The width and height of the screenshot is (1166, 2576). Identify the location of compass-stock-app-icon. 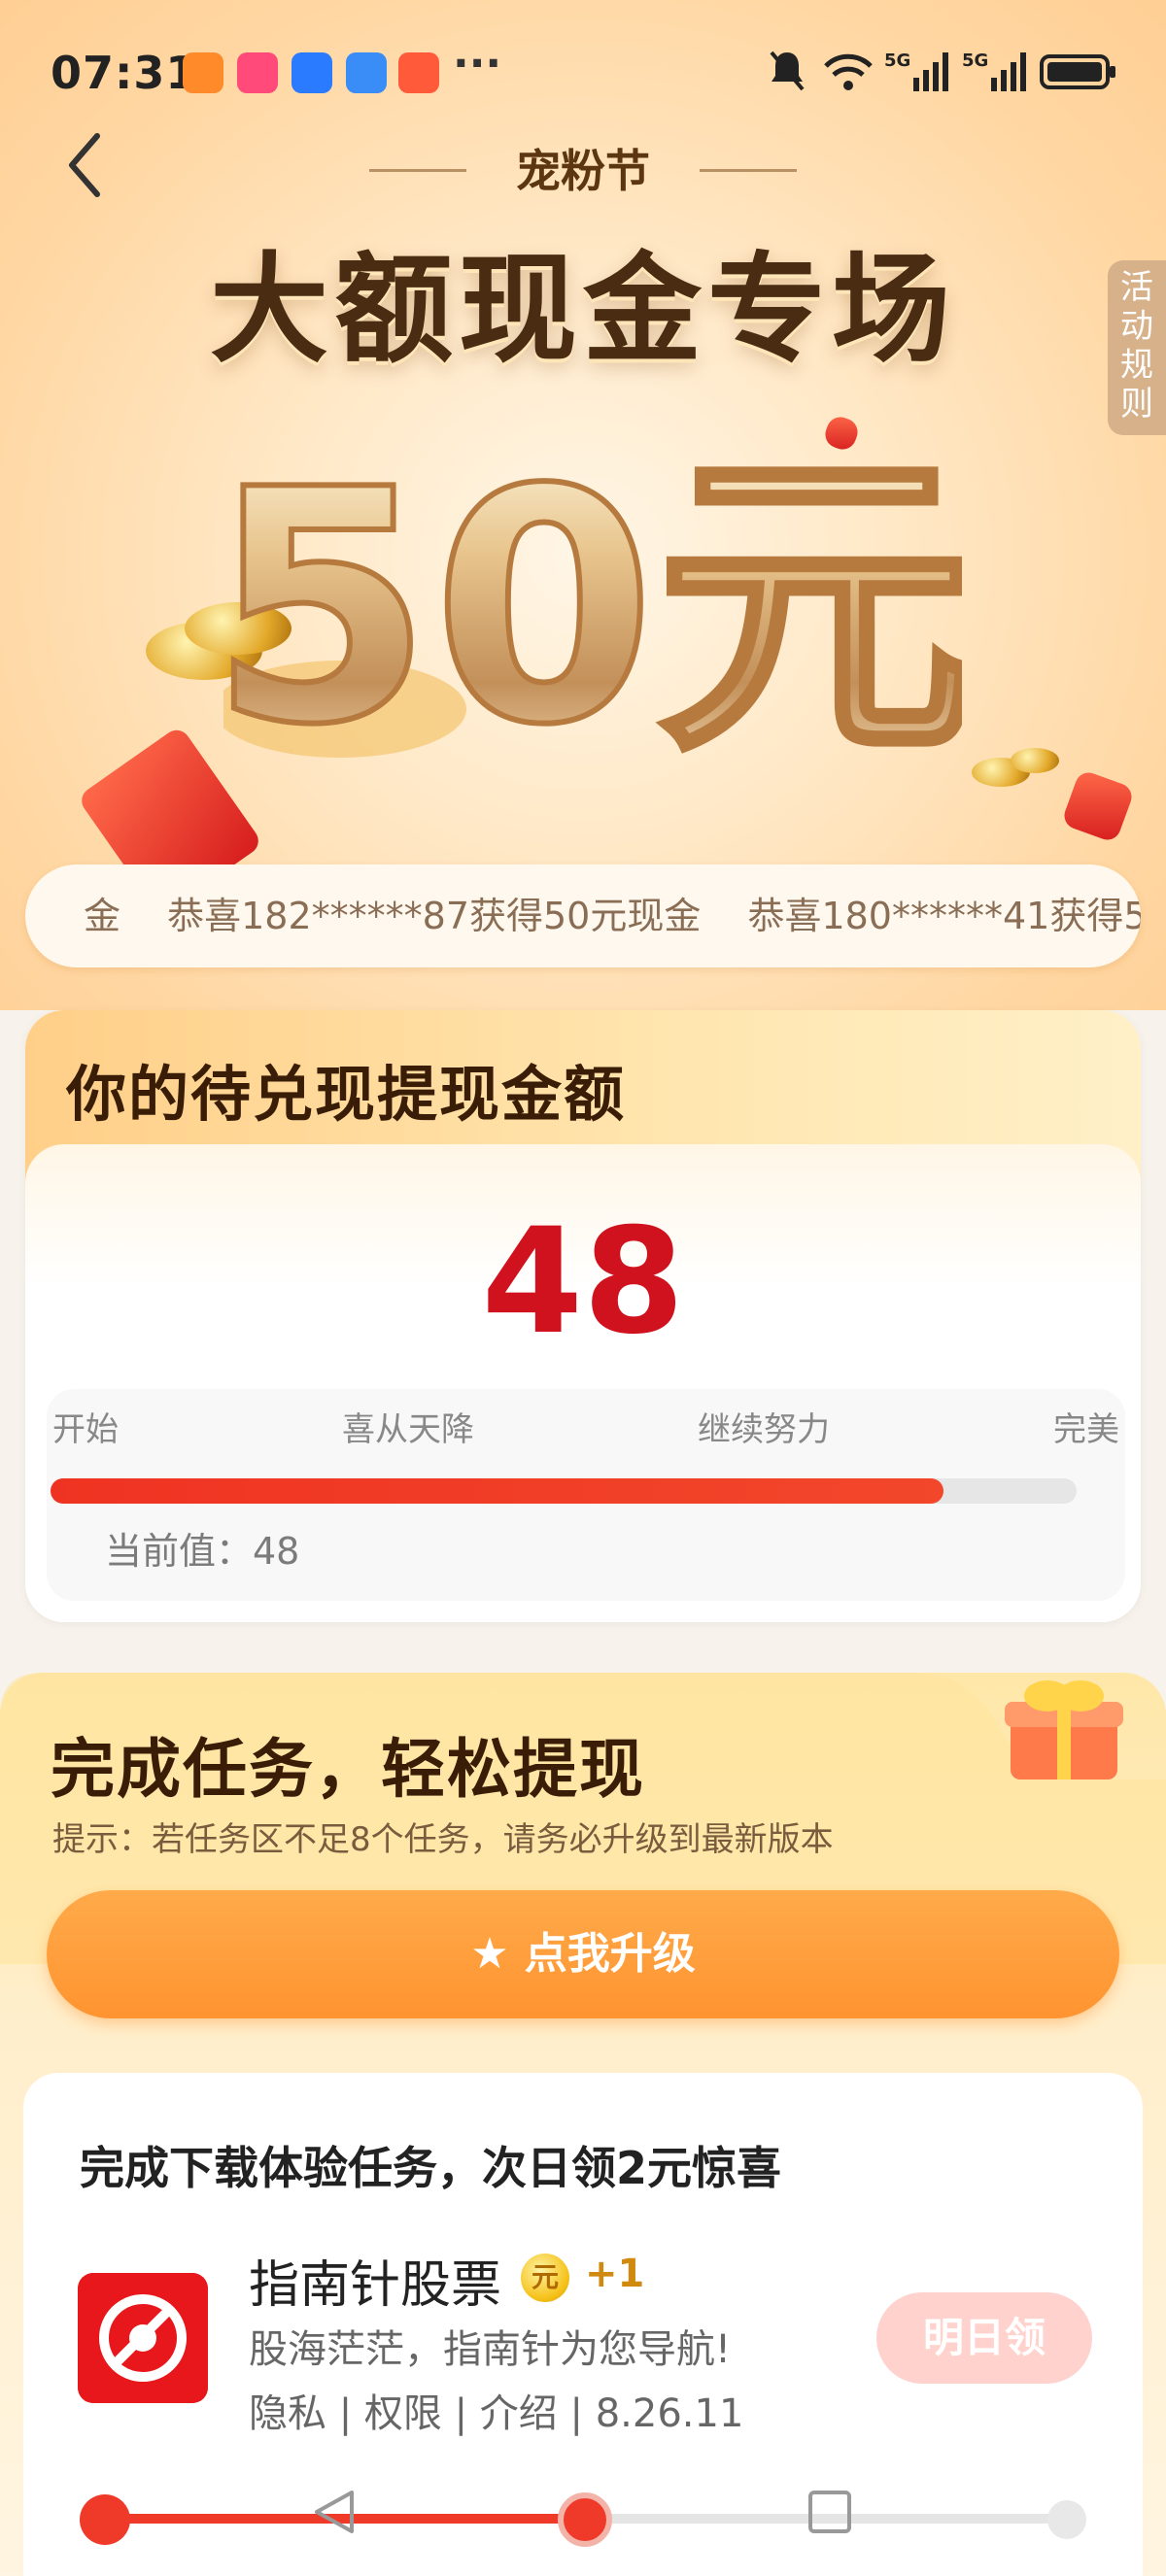
(143, 2338).